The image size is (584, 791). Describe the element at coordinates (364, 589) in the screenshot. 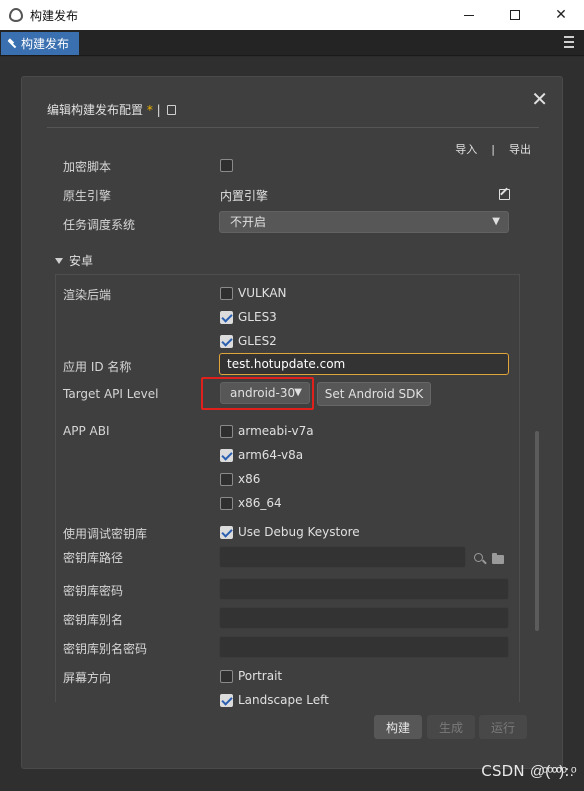

I see `keystore-password-input` at that location.